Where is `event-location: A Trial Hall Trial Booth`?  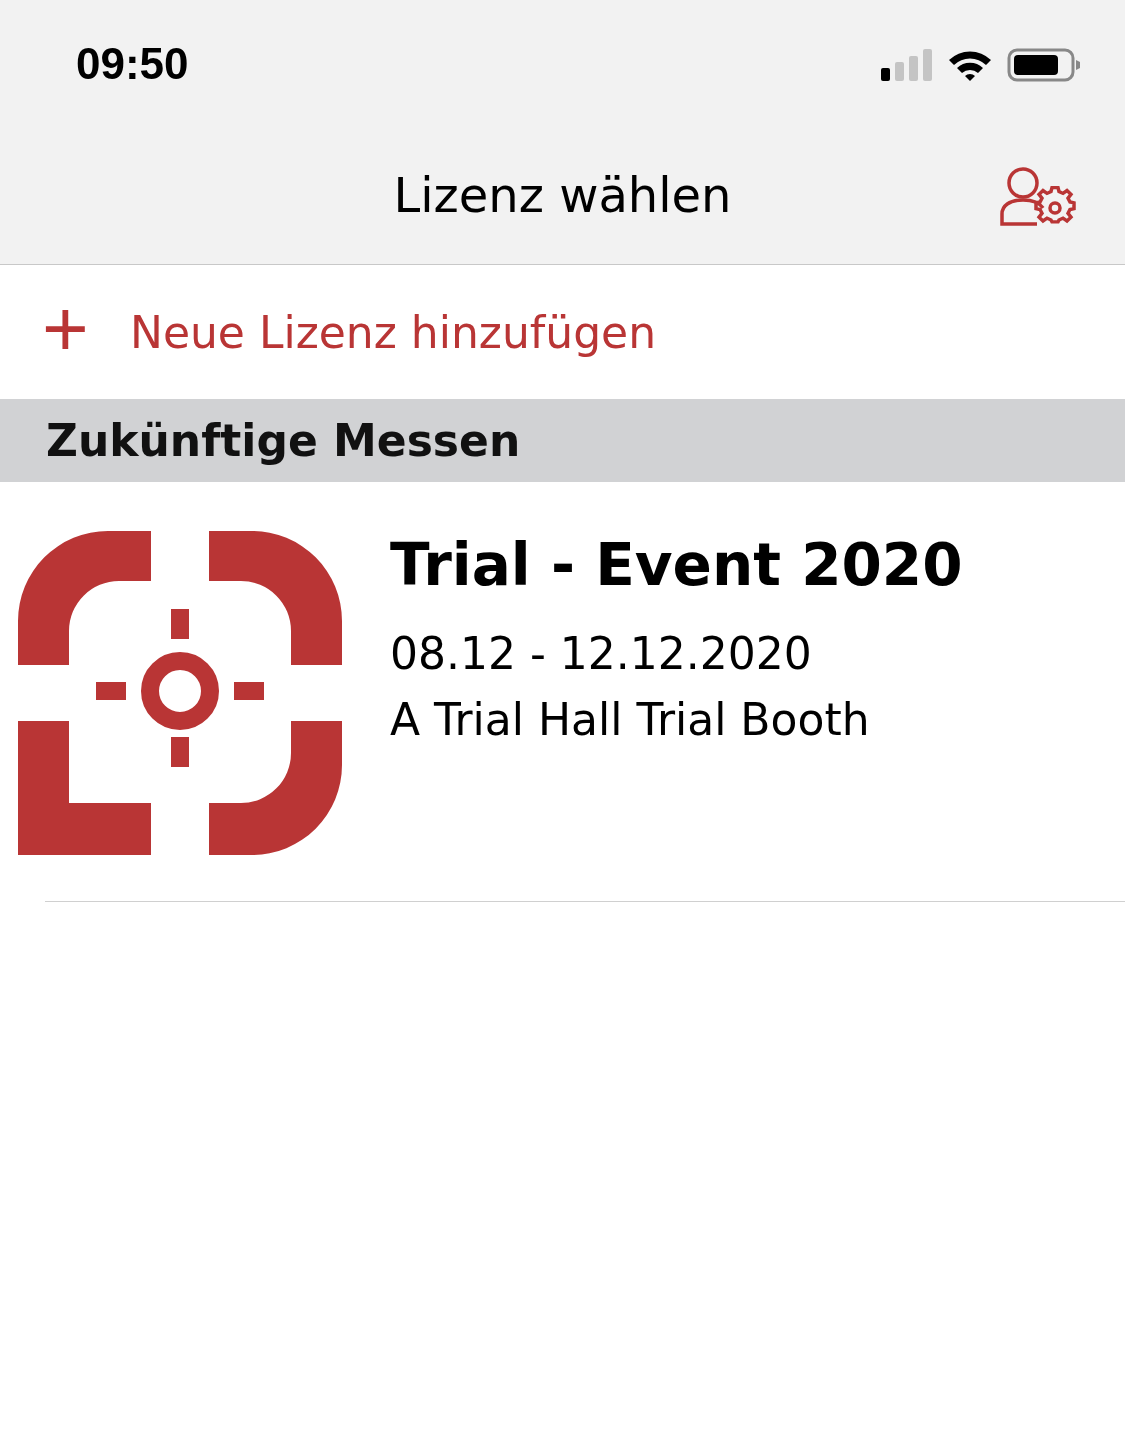
event-location: A Trial Hall Trial Booth is located at coordinates (630, 720).